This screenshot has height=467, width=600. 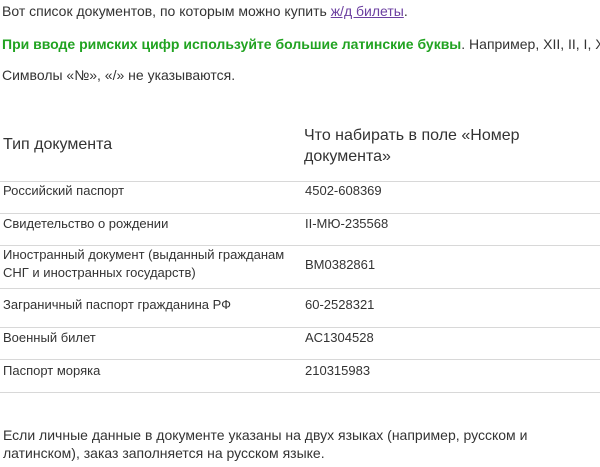 I want to click on roman-numerals-example: . Например, XII, II, I, X., so click(x=530, y=44).